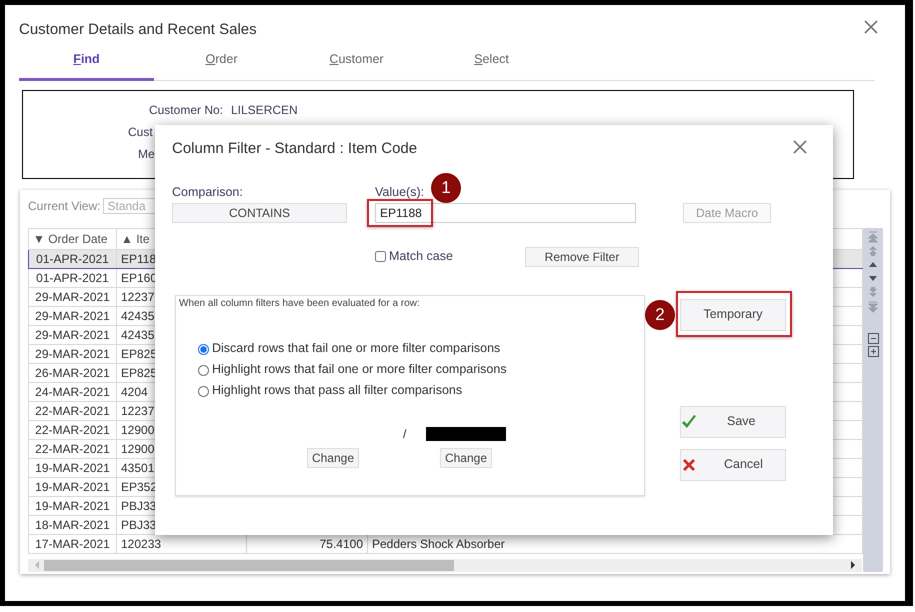 This screenshot has height=612, width=915. I want to click on field-value: LILSERCEN, so click(264, 110).